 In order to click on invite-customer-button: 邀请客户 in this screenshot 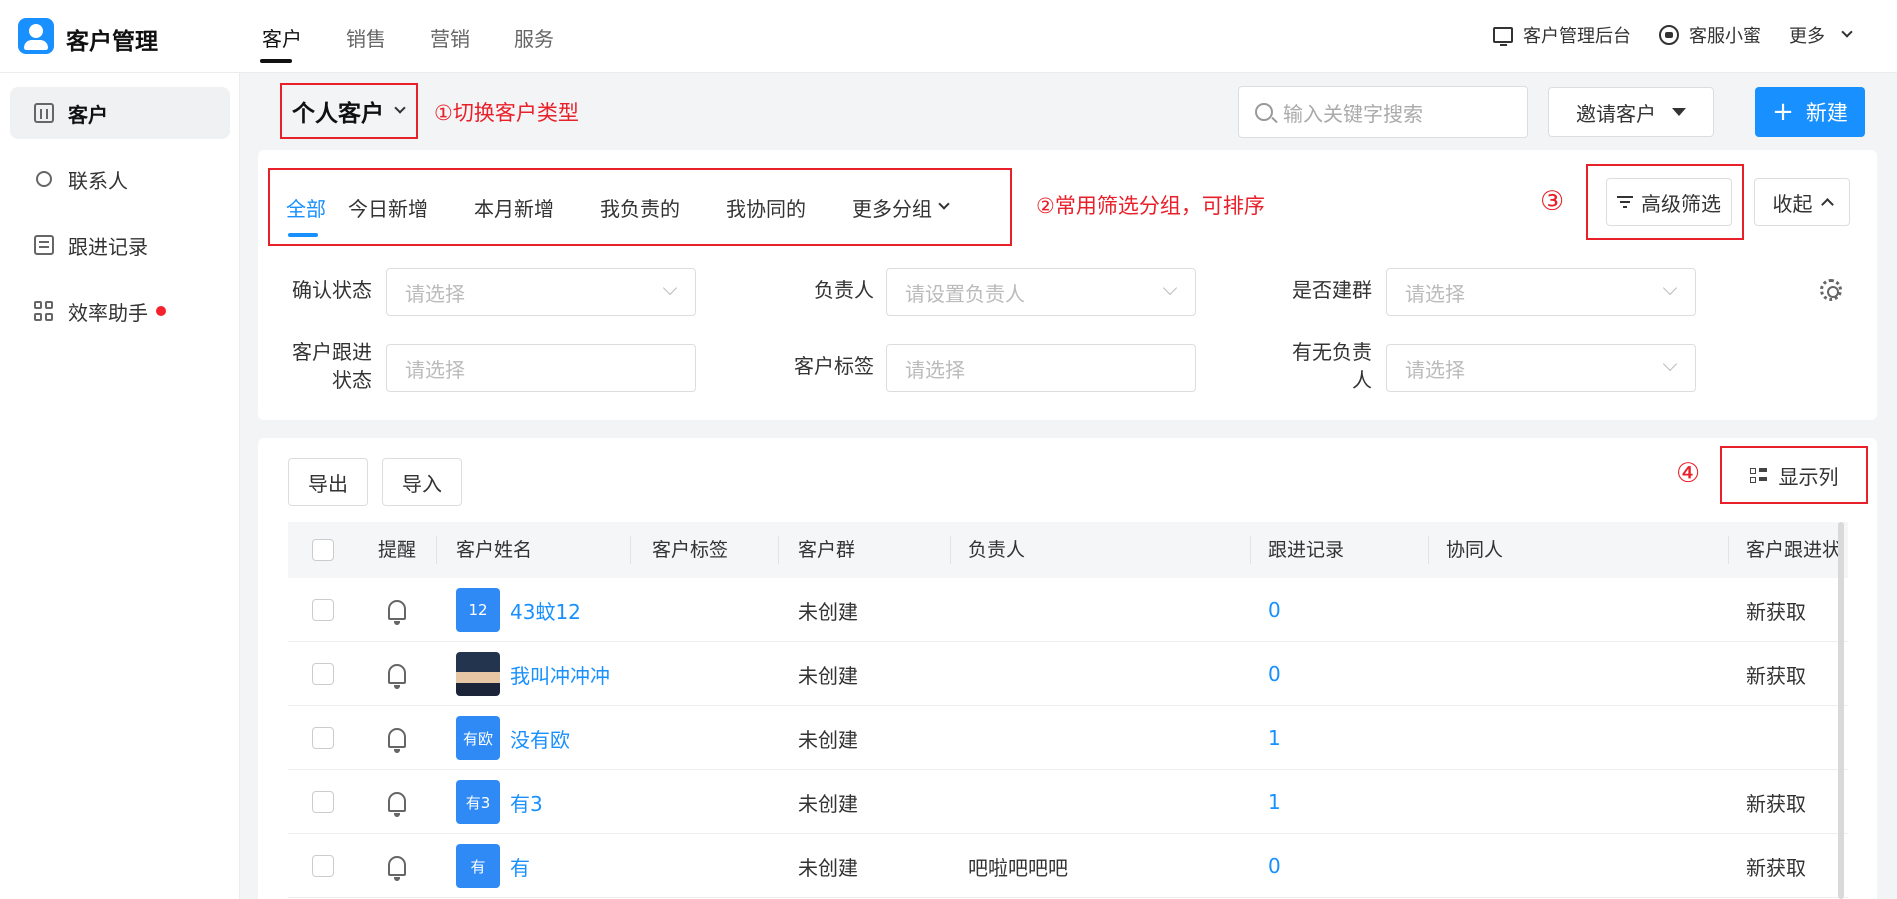, I will do `click(1631, 112)`.